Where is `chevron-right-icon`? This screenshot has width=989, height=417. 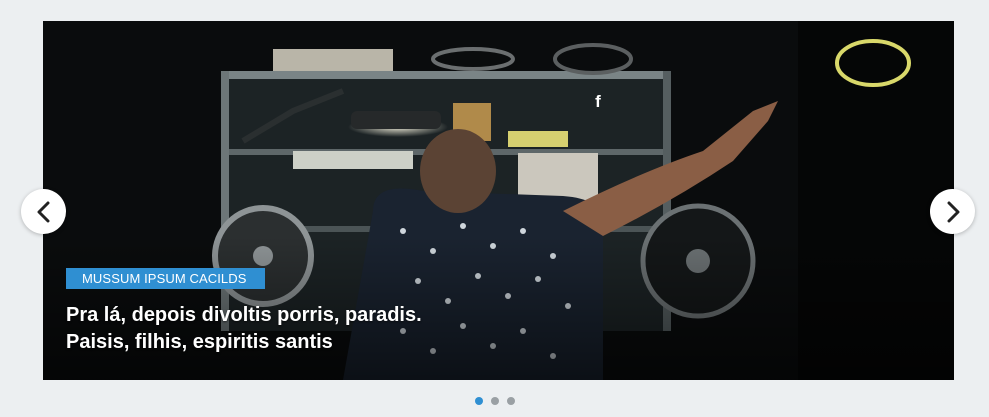 chevron-right-icon is located at coordinates (953, 211).